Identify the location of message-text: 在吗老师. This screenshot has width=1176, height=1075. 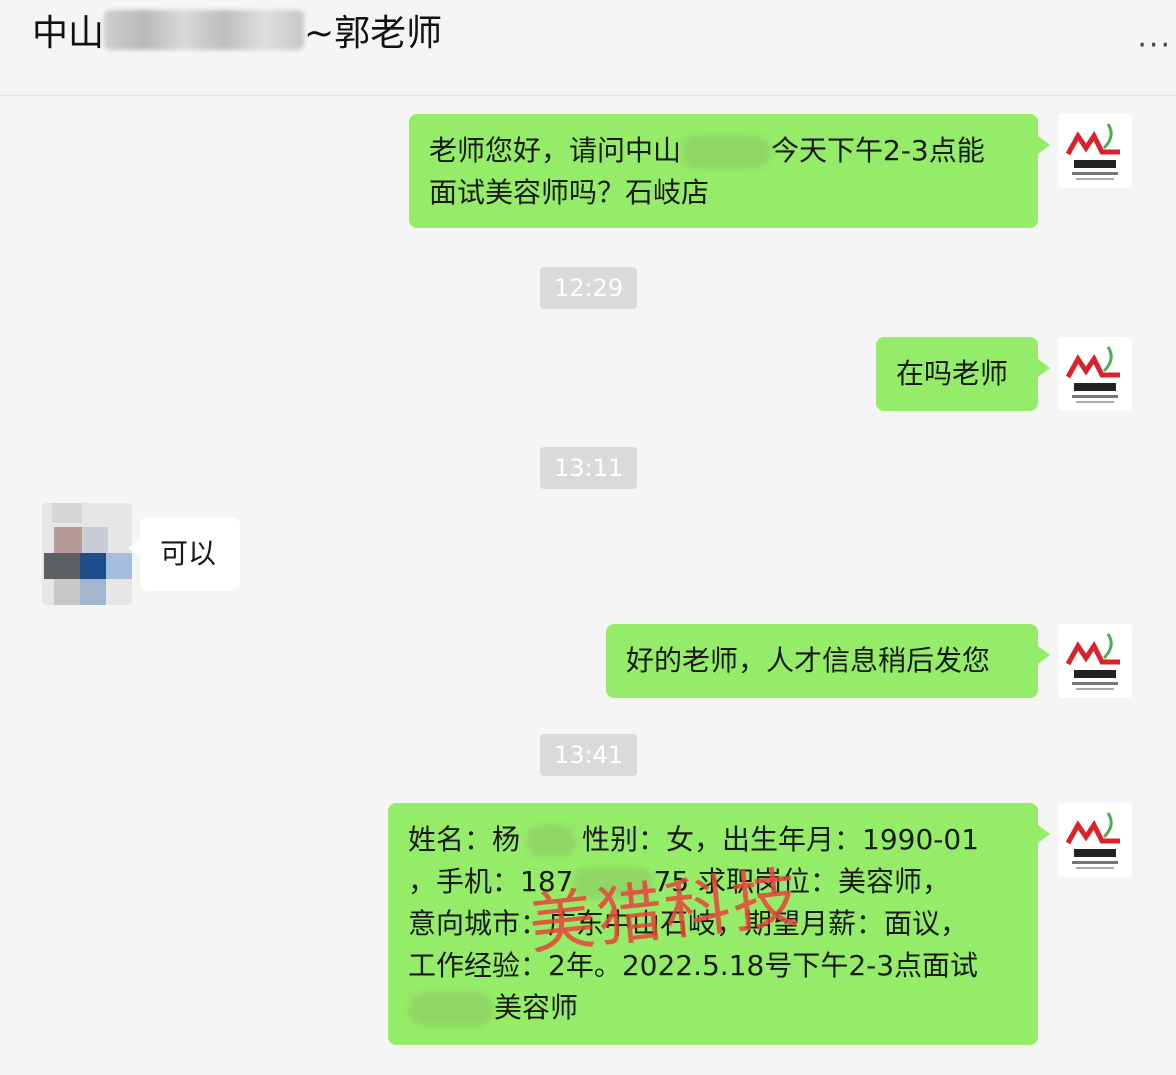
(952, 373).